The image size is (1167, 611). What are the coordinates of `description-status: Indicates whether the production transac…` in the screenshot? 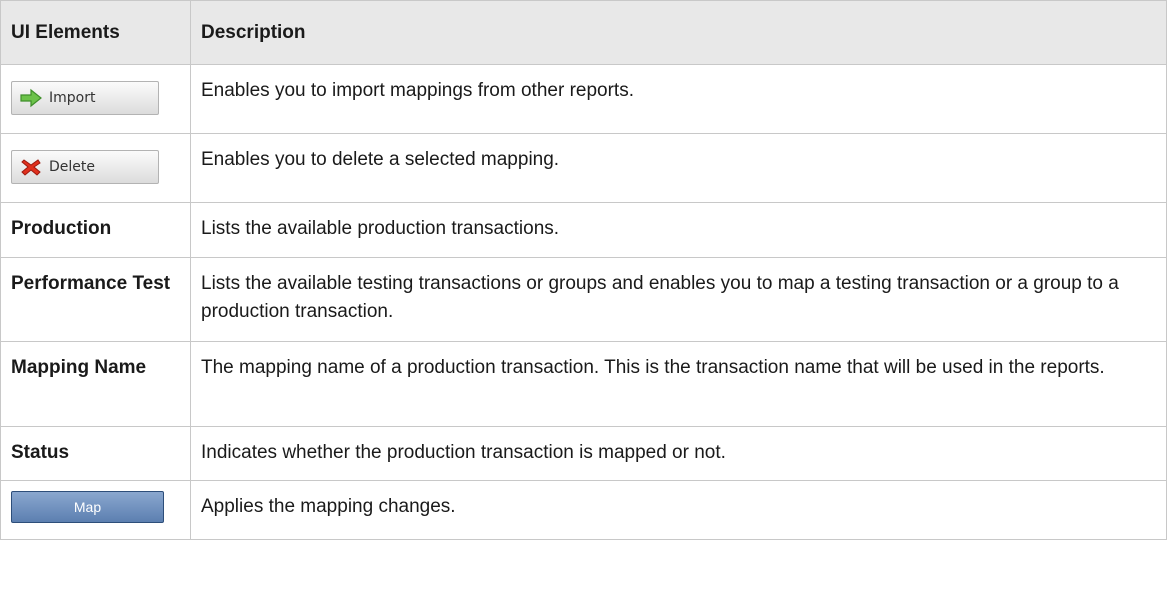 It's located at (463, 452).